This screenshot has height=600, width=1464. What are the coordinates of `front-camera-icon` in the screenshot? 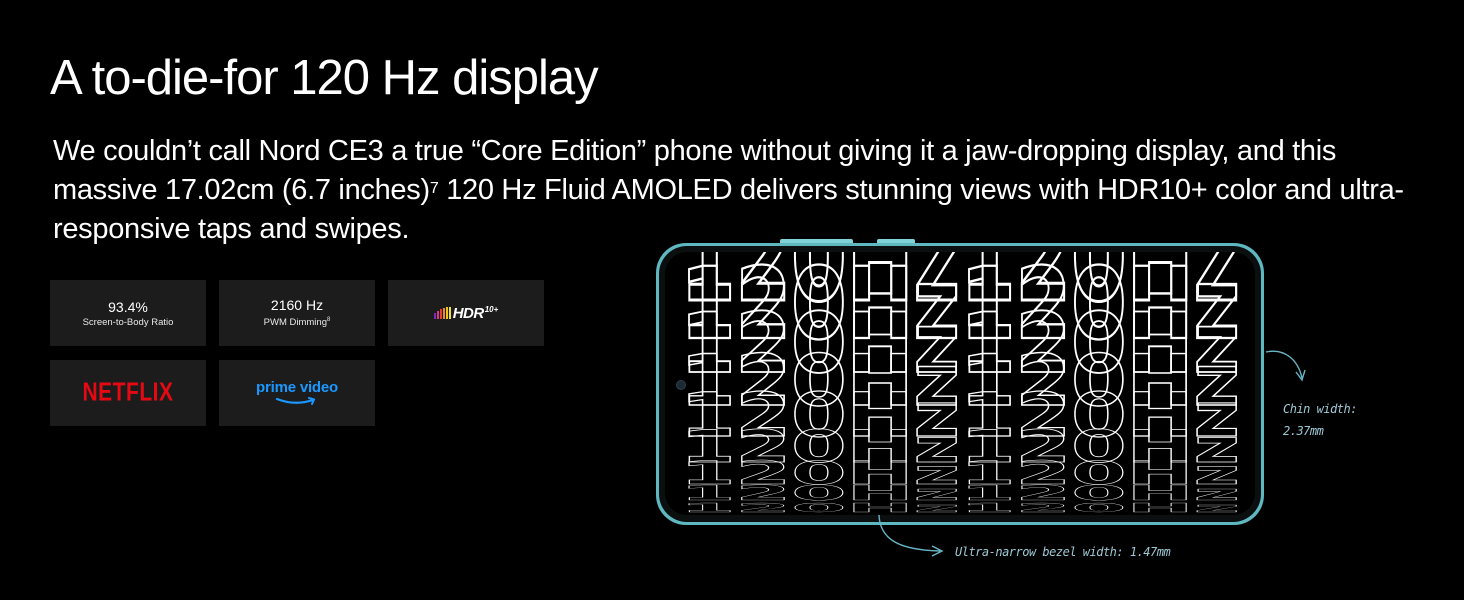 It's located at (681, 385).